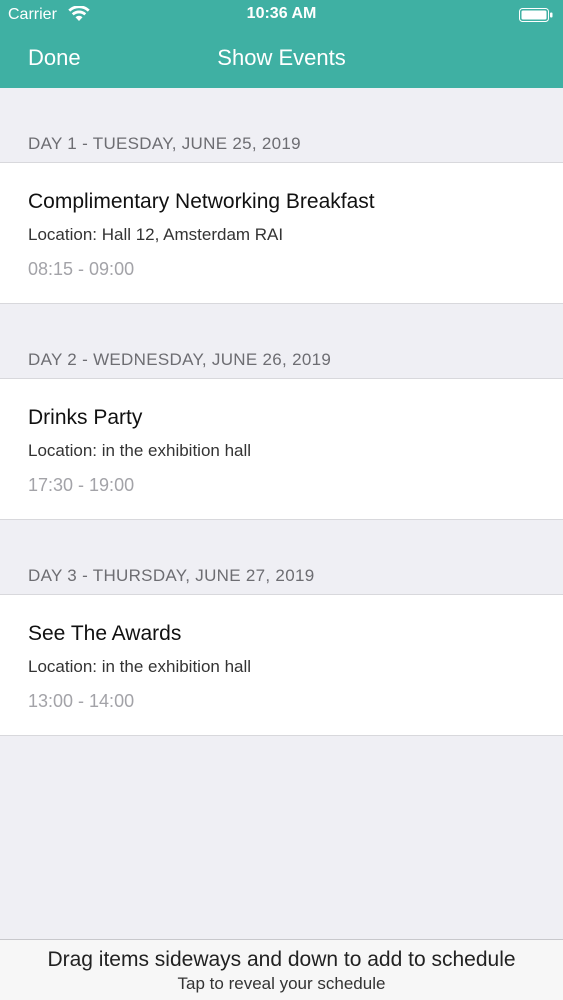  Describe the element at coordinates (281, 557) in the screenshot. I see `section-header-day-3: DAY 3 - THURSDAY, JUNE 27, 2019` at that location.